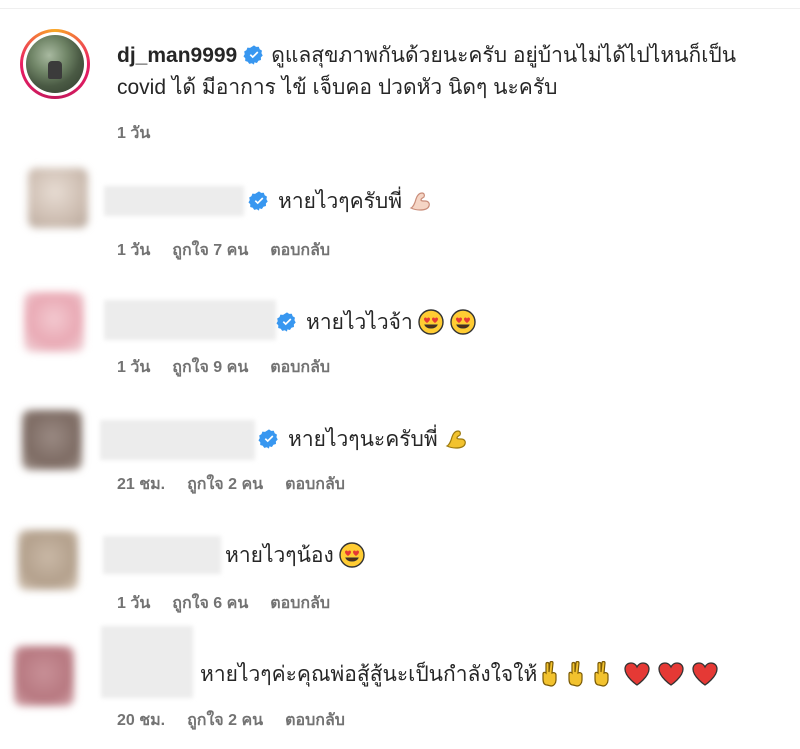 Image resolution: width=800 pixels, height=749 pixels. I want to click on post-author-avatar, so click(55, 64).